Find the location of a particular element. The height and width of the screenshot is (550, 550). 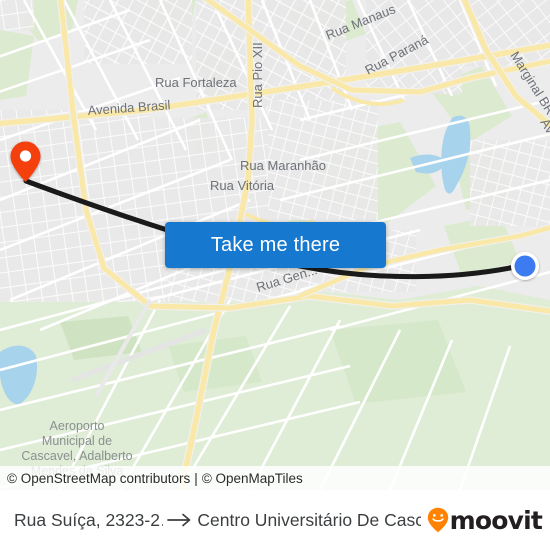

street-label: Rua Pio XII is located at coordinates (257, 75).